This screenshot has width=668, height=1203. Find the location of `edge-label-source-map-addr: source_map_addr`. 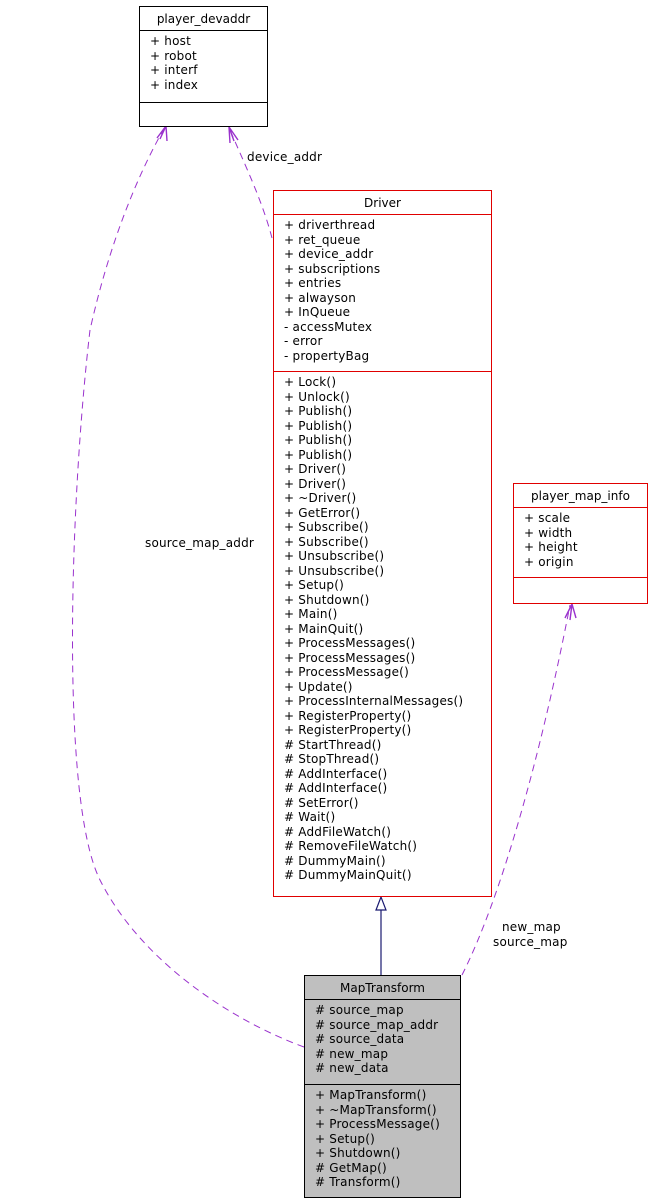

edge-label-source-map-addr: source_map_addr is located at coordinates (200, 543).